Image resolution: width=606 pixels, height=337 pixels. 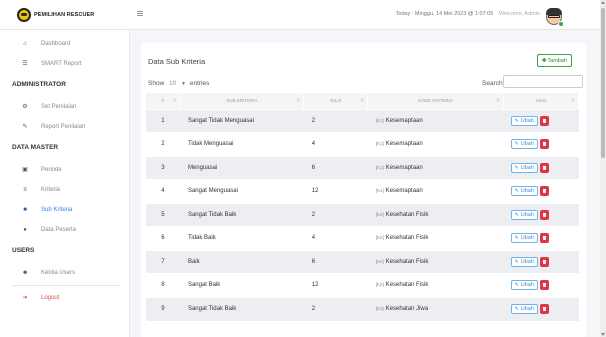 I want to click on search-input, so click(x=543, y=81).